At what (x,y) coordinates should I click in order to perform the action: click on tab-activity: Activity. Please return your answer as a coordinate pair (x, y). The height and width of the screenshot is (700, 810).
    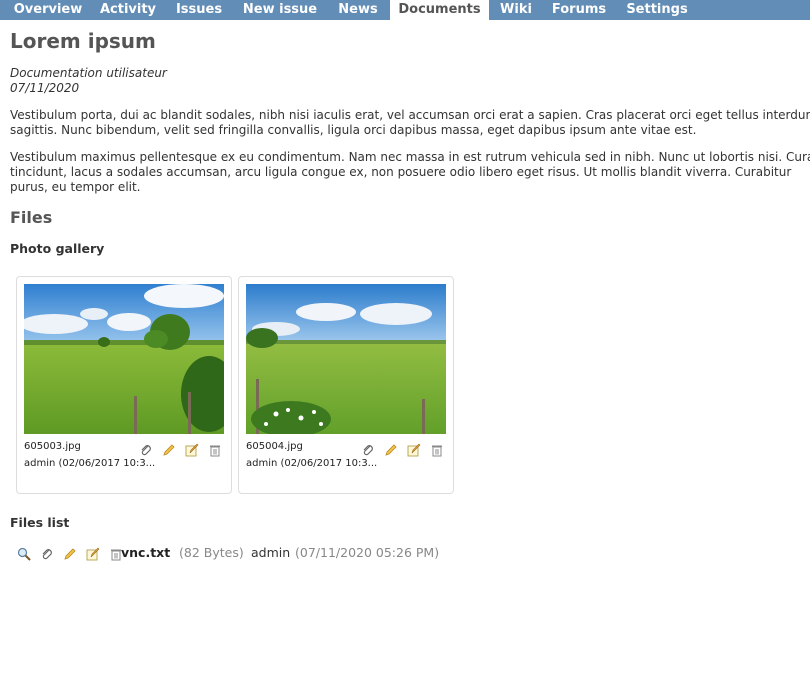
    Looking at the image, I should click on (128, 10).